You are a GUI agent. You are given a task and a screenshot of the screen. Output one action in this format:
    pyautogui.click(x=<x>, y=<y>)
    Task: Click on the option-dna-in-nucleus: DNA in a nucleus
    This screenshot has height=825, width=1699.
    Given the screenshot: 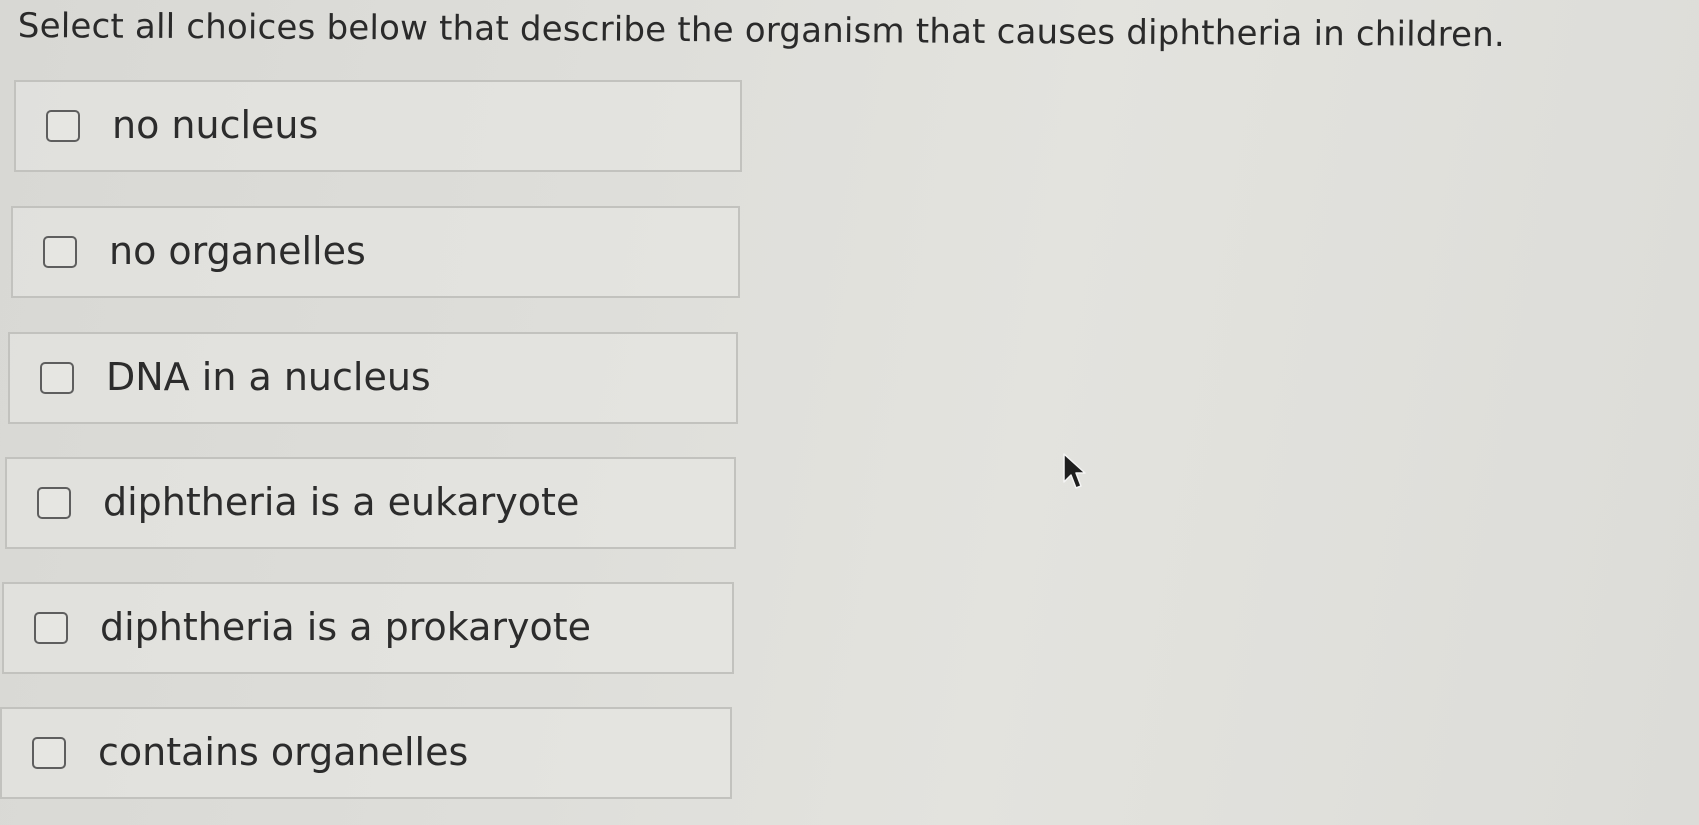 What is the action you would take?
    pyautogui.click(x=373, y=378)
    